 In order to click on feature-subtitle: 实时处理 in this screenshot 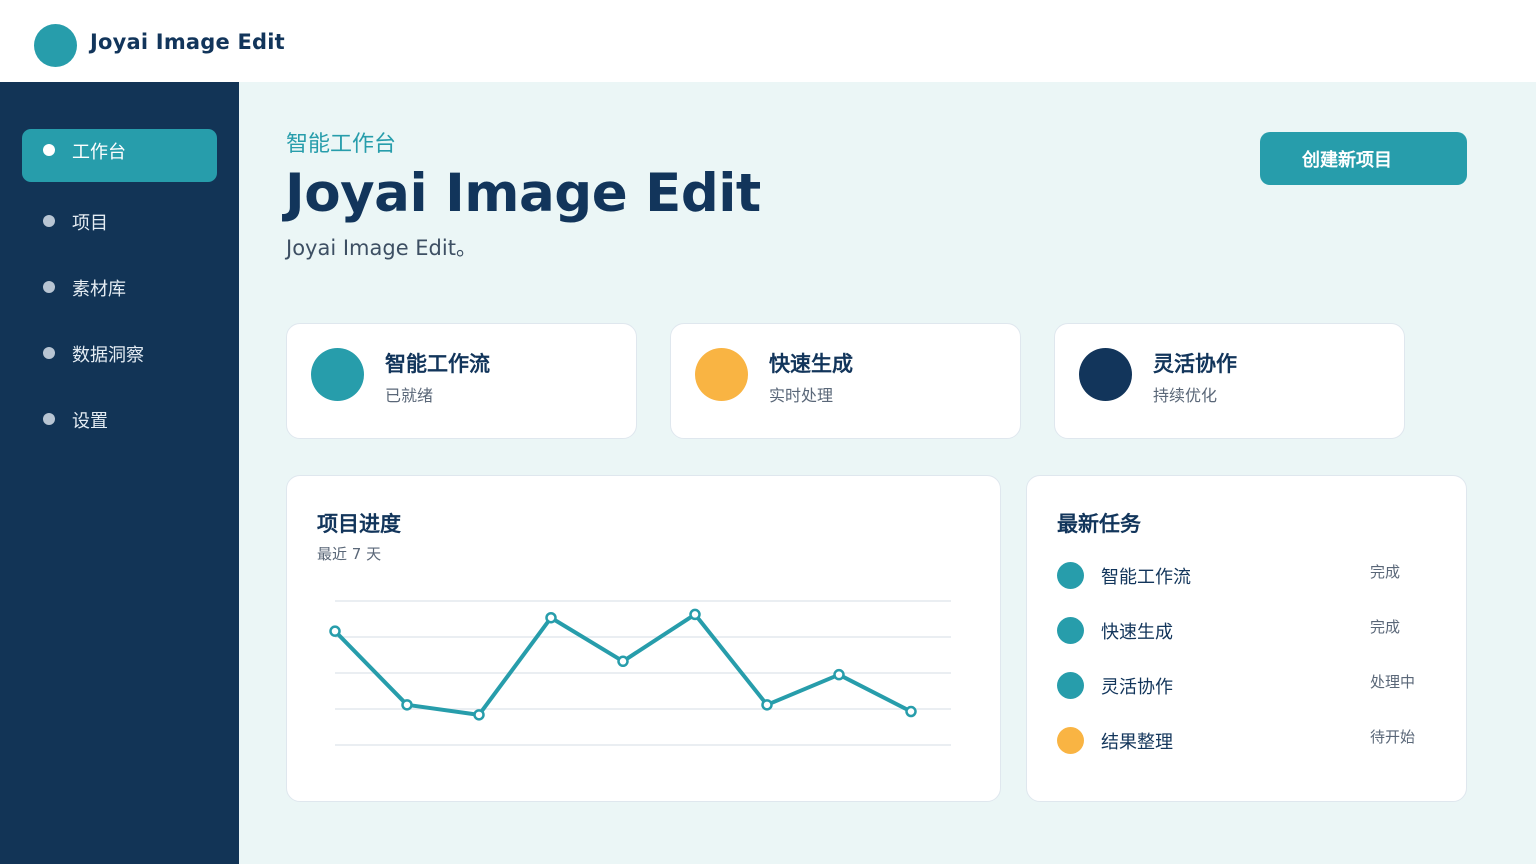, I will do `click(801, 395)`.